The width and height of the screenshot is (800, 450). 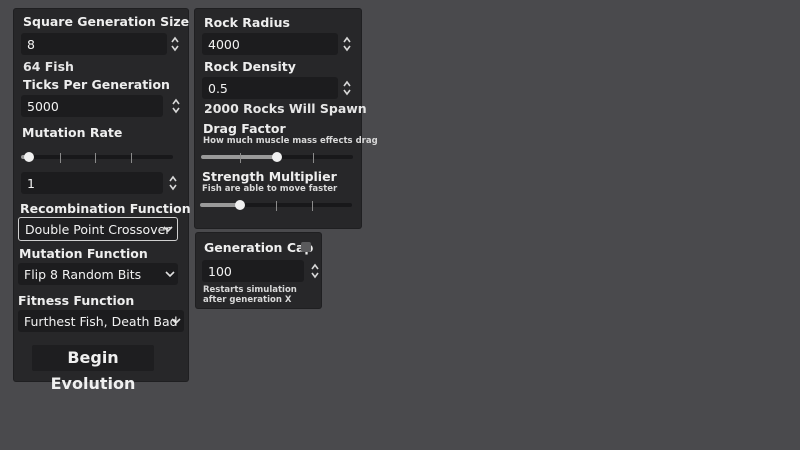 What do you see at coordinates (285, 108) in the screenshot?
I see `rocks-spawn-text: 2000 Rocks Will Spawn` at bounding box center [285, 108].